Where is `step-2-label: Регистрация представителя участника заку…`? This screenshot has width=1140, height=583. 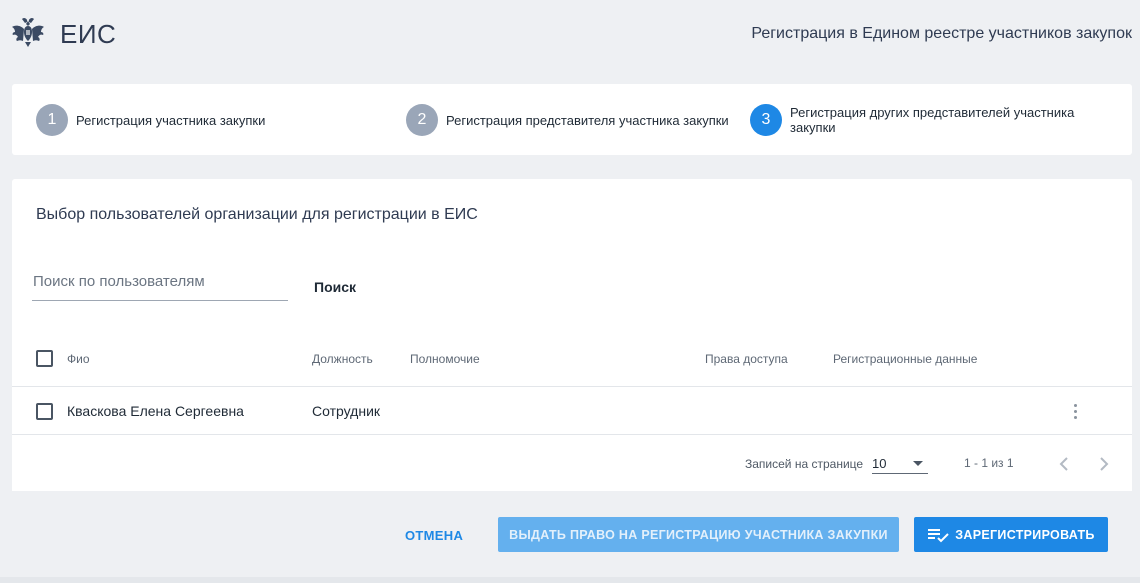
step-2-label: Регистрация представителя участника заку… is located at coordinates (587, 120).